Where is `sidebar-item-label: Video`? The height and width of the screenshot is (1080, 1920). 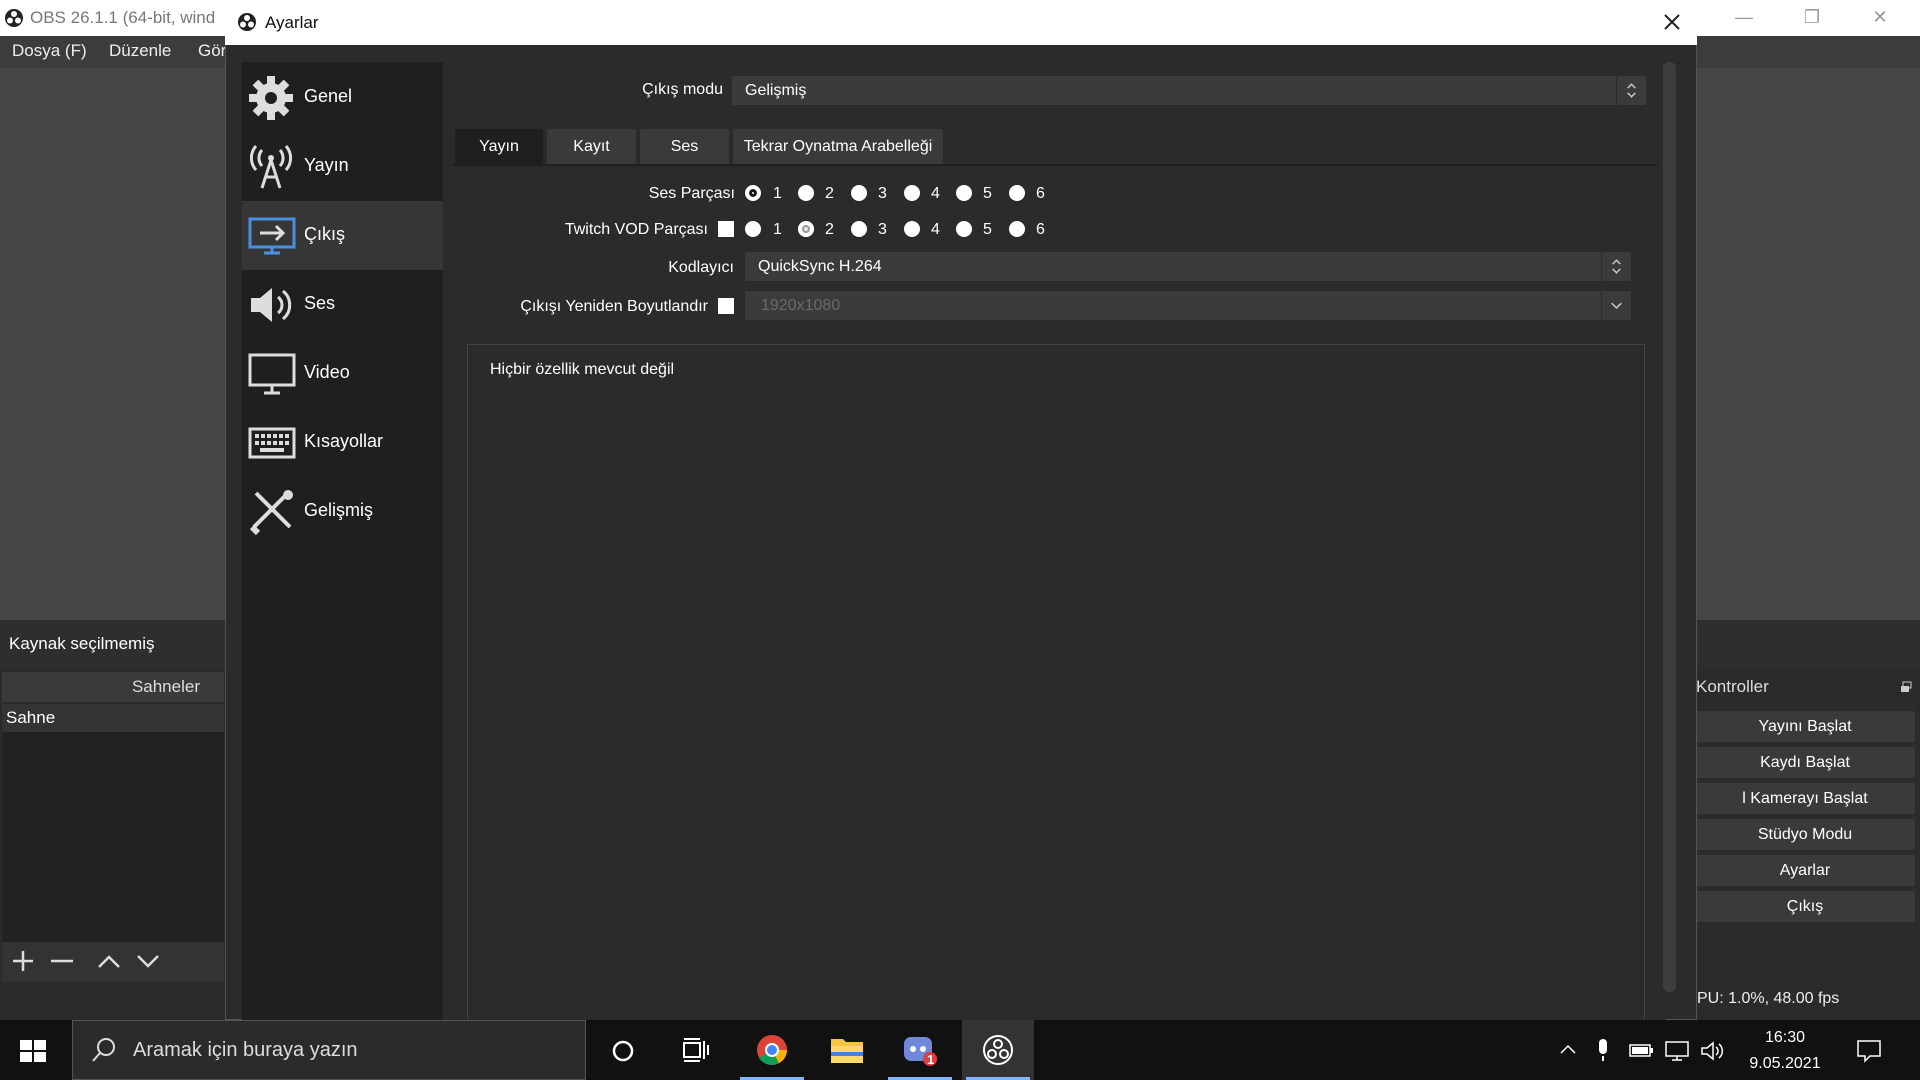
sidebar-item-label: Video is located at coordinates (327, 372).